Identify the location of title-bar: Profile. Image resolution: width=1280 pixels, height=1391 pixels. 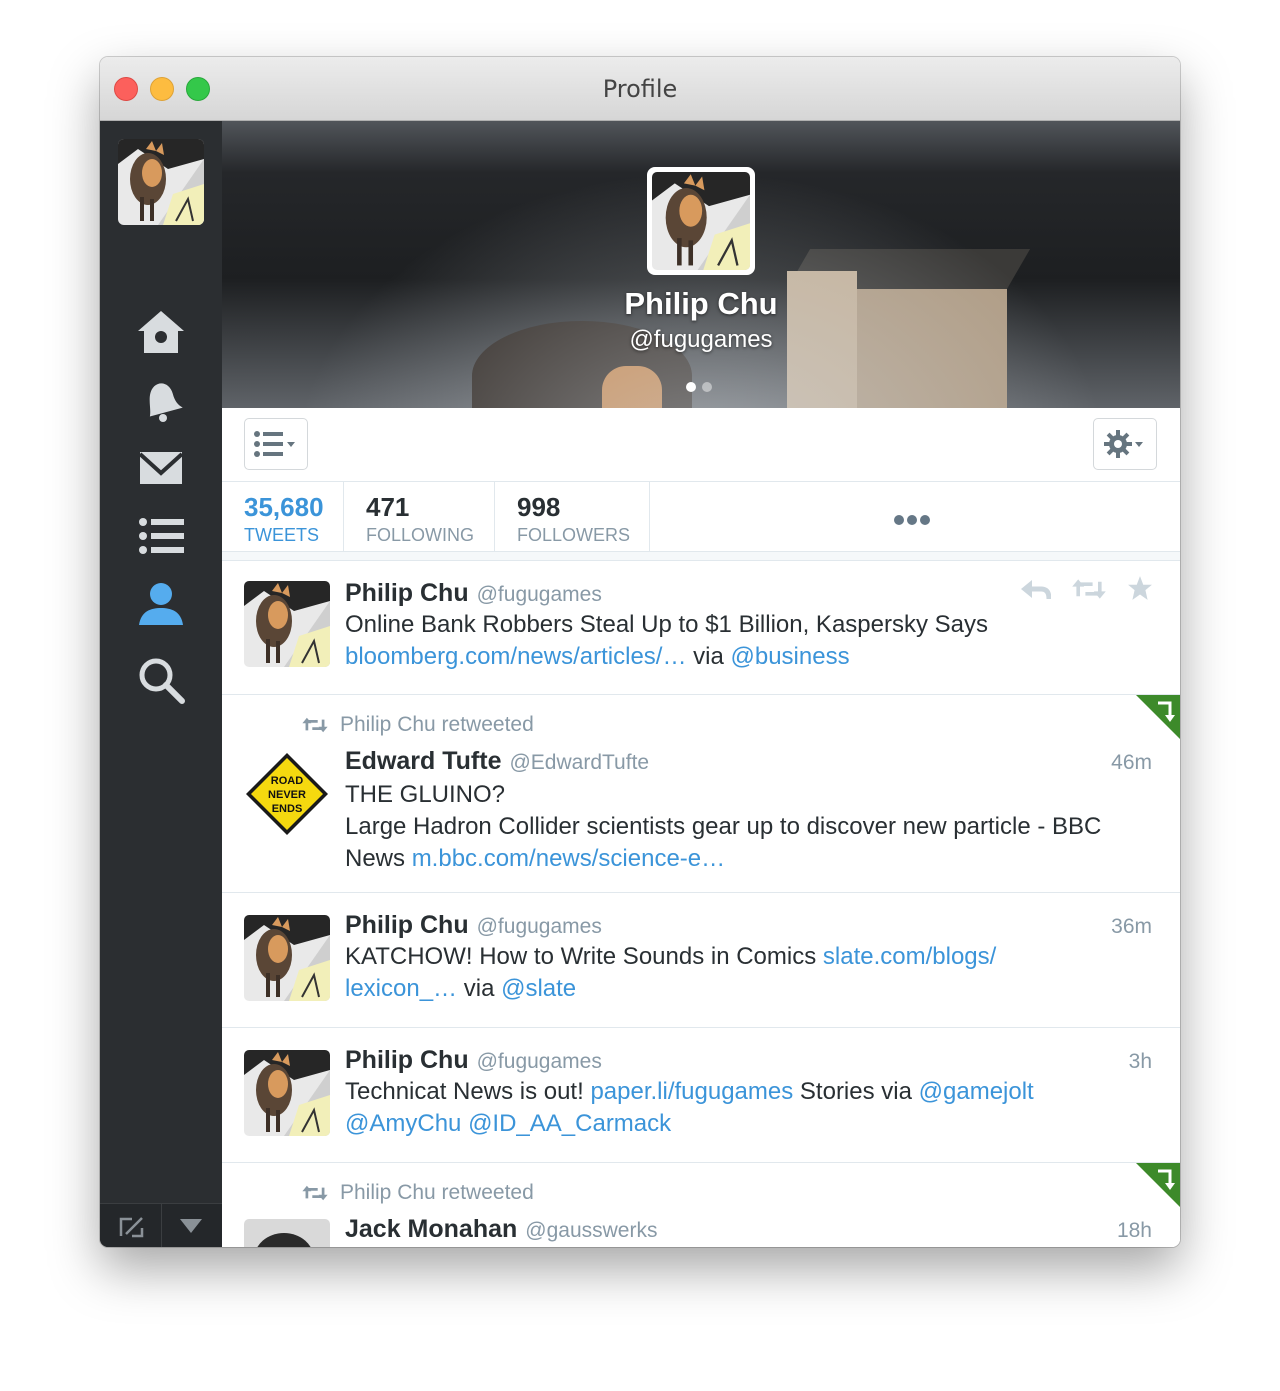
(640, 89).